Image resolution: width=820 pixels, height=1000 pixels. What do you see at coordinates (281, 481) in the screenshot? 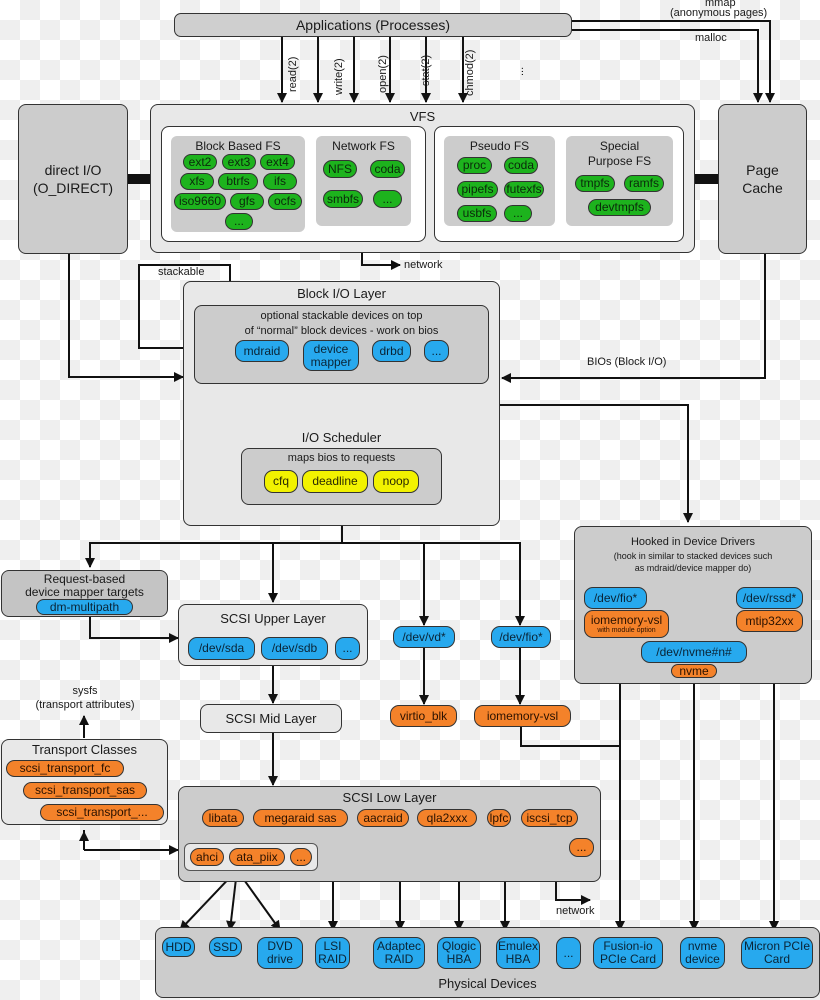
I see `scheduler-cfq: cfq` at bounding box center [281, 481].